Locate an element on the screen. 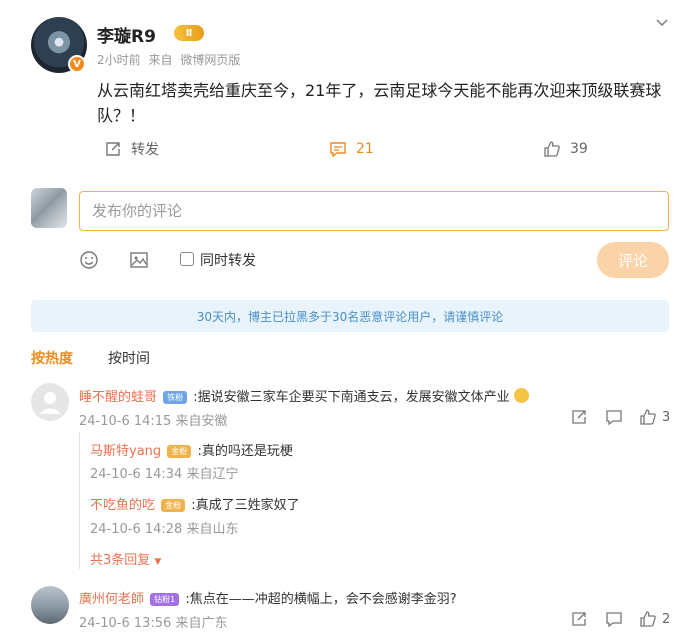  level-badge: Ⅱ is located at coordinates (189, 33).